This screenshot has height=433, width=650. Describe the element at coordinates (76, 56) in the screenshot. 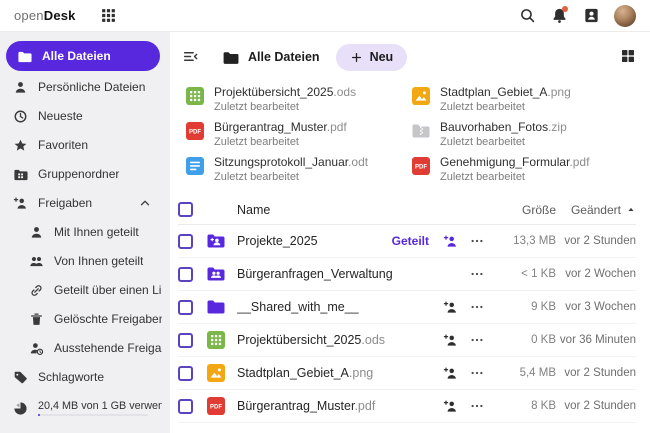

I see `sidebar-item-label: Alle Dateien` at that location.